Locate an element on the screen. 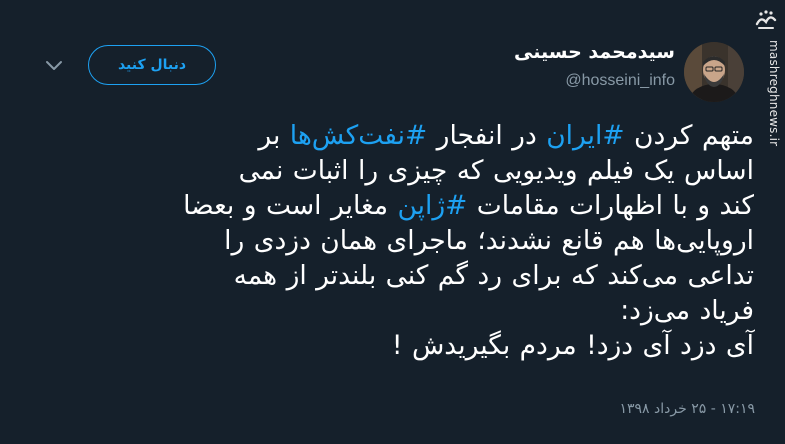 The width and height of the screenshot is (785, 444). watermark-site: mashreghnews.ir is located at coordinates (774, 93).